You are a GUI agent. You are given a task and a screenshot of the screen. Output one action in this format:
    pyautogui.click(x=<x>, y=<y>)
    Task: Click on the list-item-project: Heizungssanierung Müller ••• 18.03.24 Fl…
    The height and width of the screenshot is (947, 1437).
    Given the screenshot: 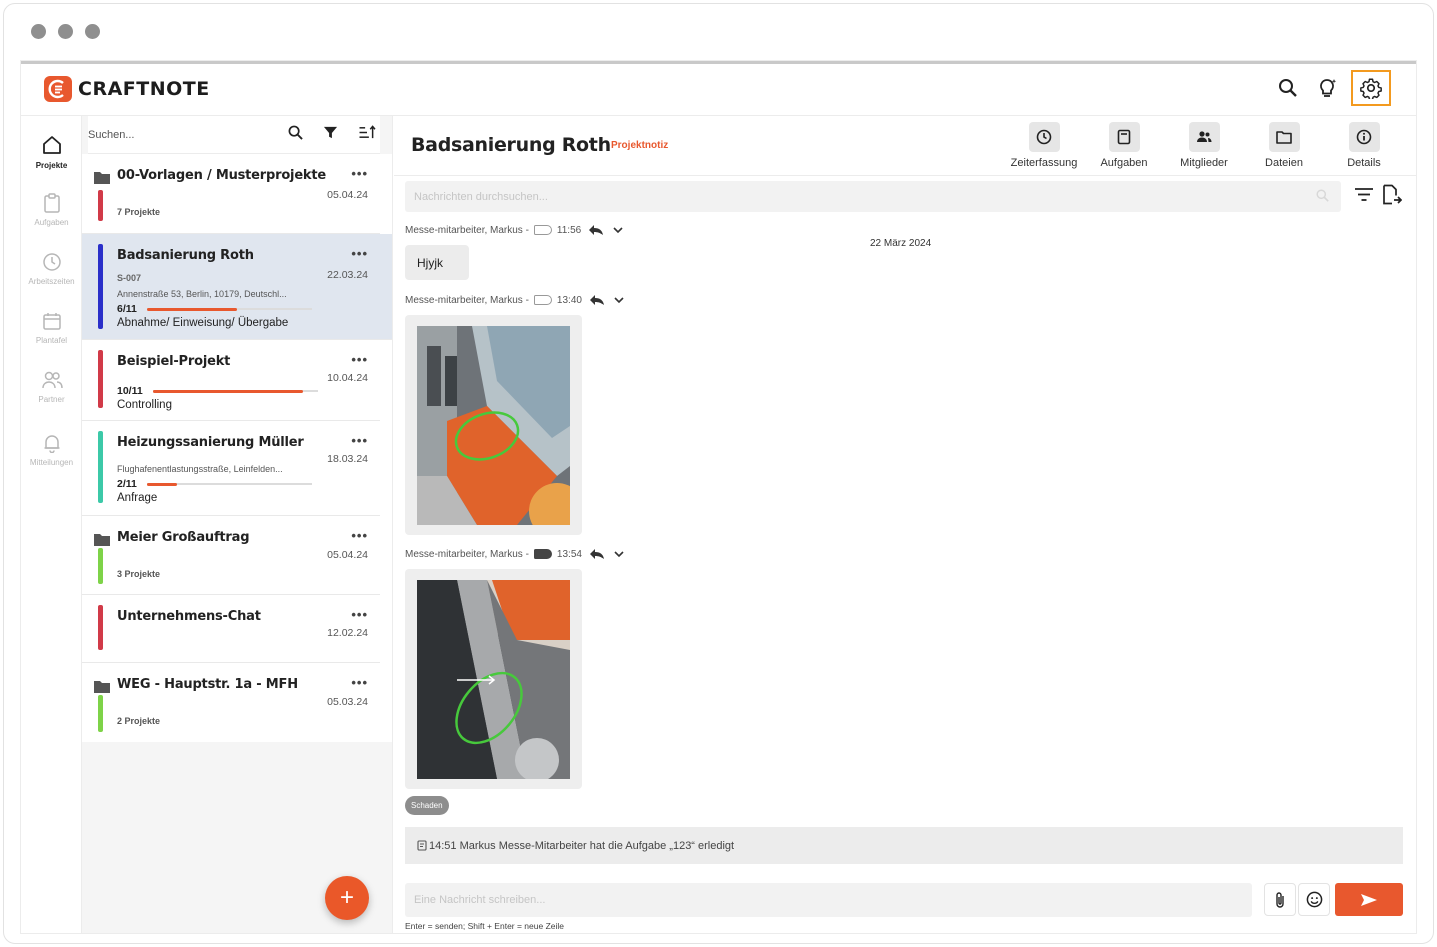 What is the action you would take?
    pyautogui.click(x=231, y=468)
    